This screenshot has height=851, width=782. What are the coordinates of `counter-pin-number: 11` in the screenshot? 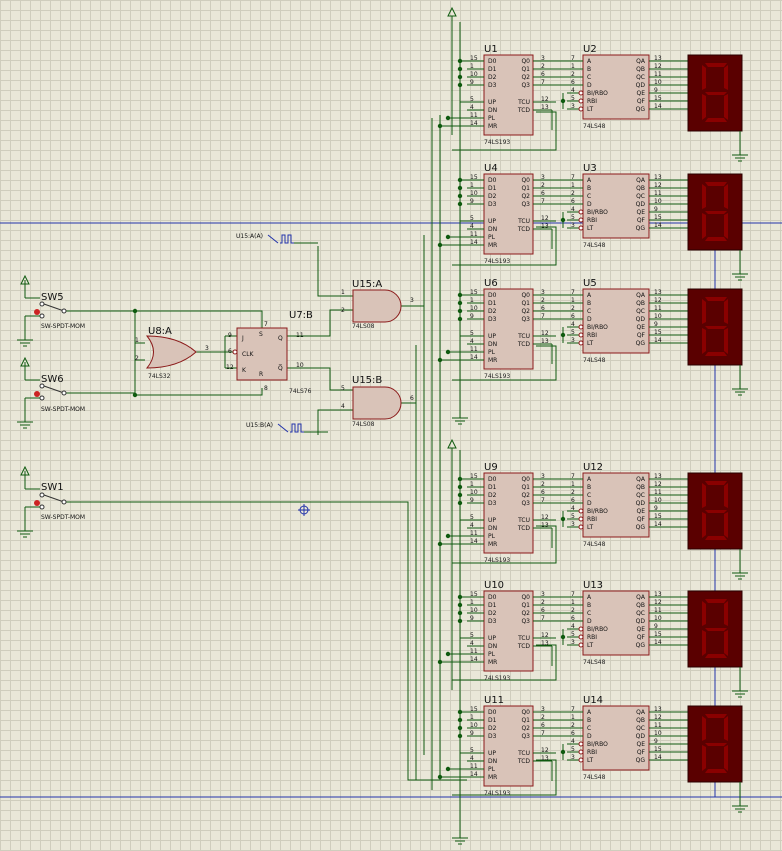 It's located at (474, 115).